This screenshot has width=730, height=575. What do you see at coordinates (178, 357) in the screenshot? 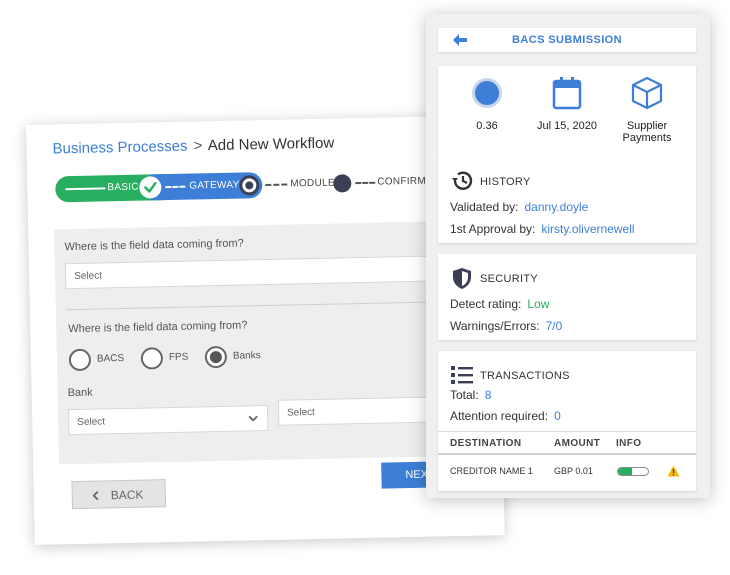
I see `radio-fps-label: FPS` at bounding box center [178, 357].